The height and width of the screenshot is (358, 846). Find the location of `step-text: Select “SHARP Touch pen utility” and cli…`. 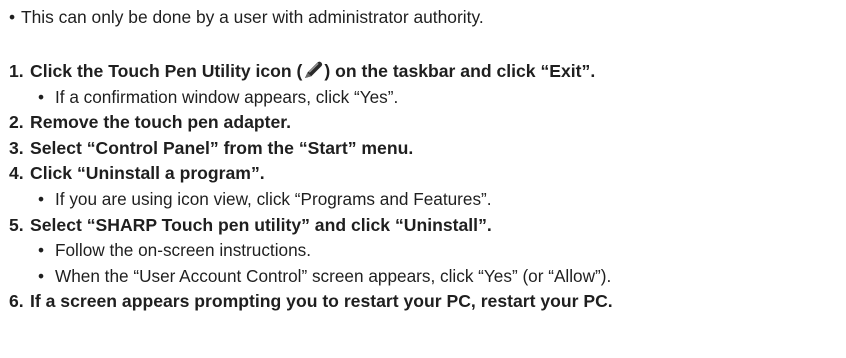

step-text: Select “SHARP Touch pen utility” and cli… is located at coordinates (261, 224).